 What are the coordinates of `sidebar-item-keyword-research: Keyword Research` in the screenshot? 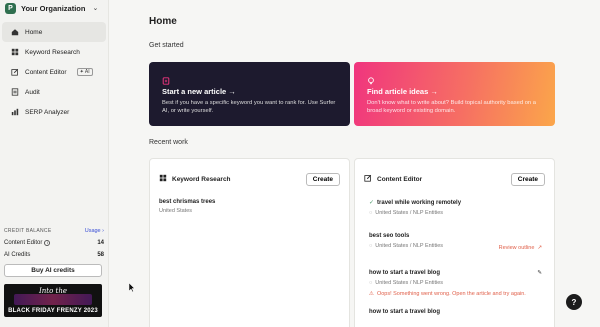 It's located at (54, 52).